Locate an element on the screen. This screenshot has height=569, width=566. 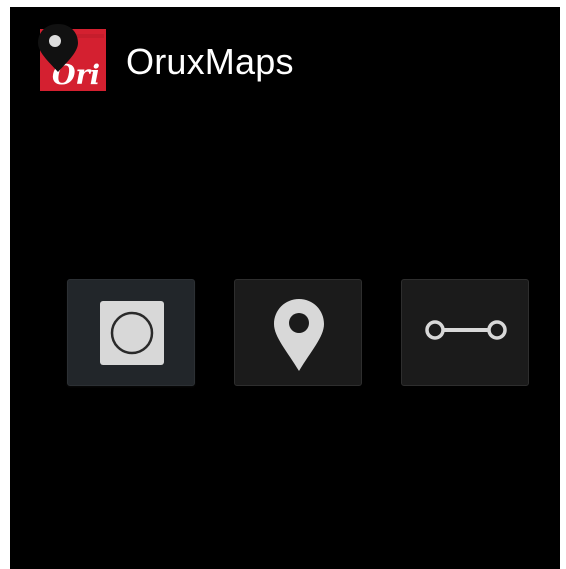
record-icon is located at coordinates (132, 333).